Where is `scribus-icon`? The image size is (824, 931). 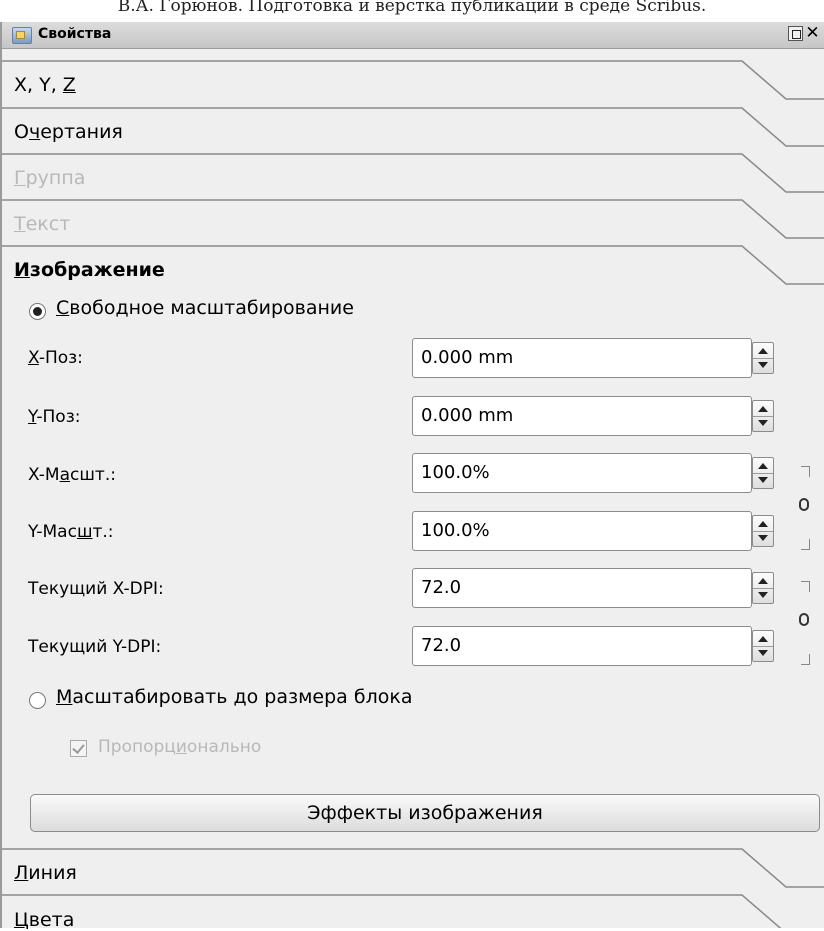
scribus-icon is located at coordinates (22, 35).